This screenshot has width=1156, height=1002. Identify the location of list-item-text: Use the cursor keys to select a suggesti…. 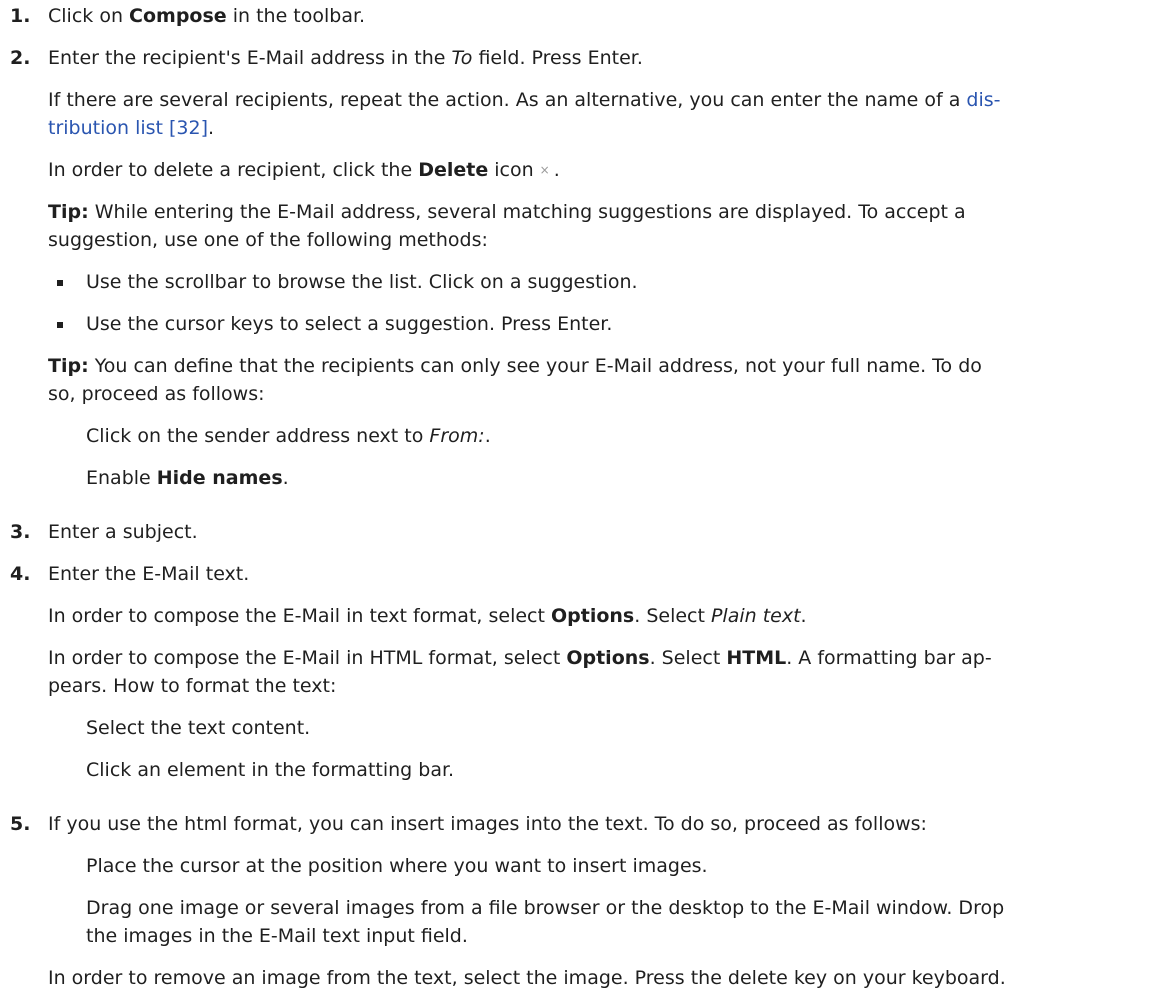
(349, 324).